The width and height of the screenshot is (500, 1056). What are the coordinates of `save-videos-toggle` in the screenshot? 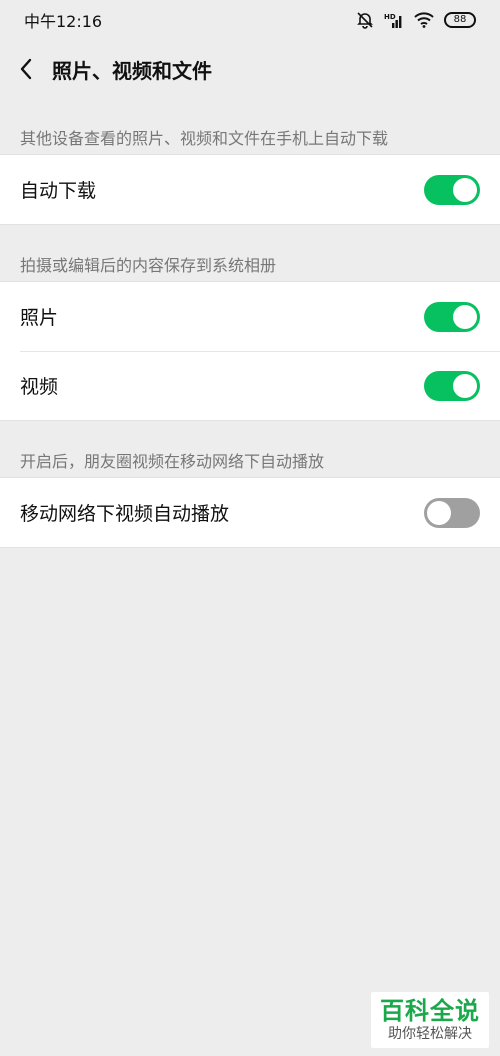 It's located at (452, 385).